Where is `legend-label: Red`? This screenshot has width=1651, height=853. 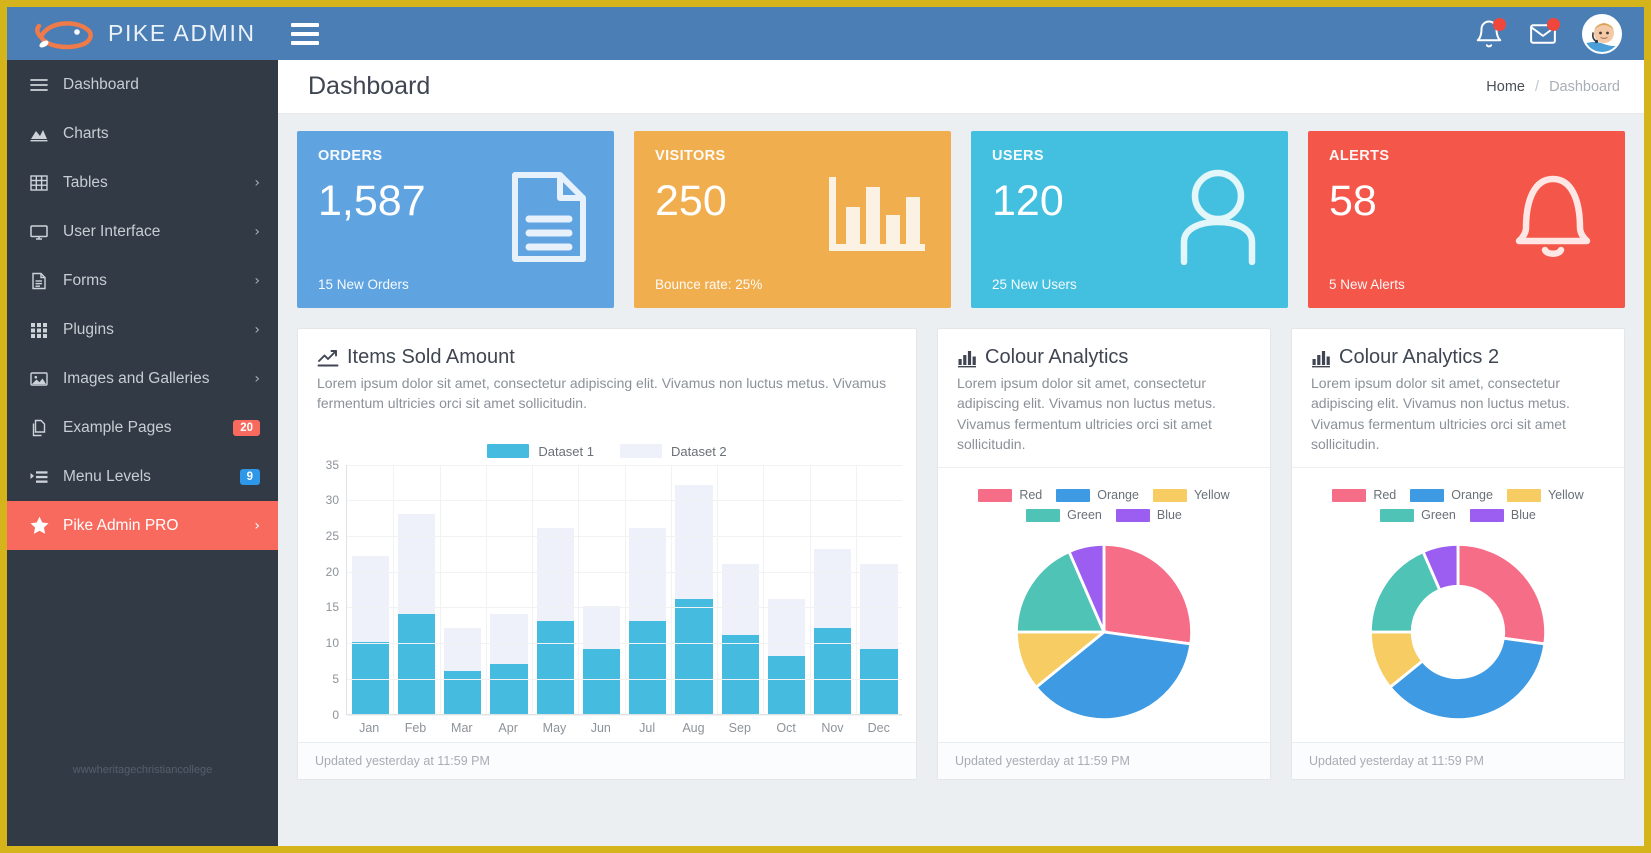 legend-label: Red is located at coordinates (1385, 495).